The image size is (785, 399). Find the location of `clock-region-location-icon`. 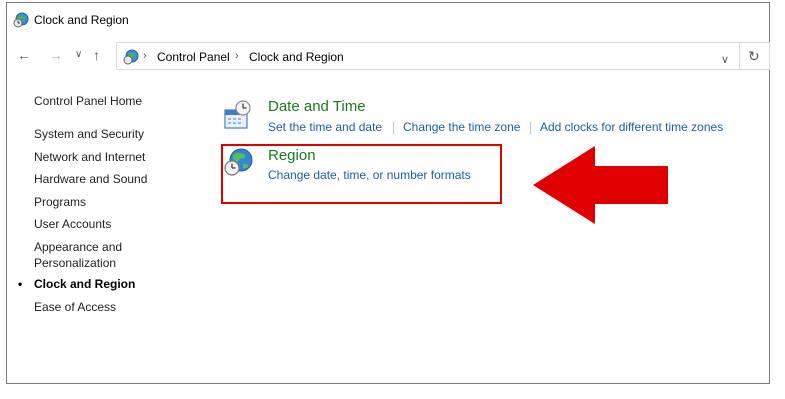

clock-region-location-icon is located at coordinates (131, 57).